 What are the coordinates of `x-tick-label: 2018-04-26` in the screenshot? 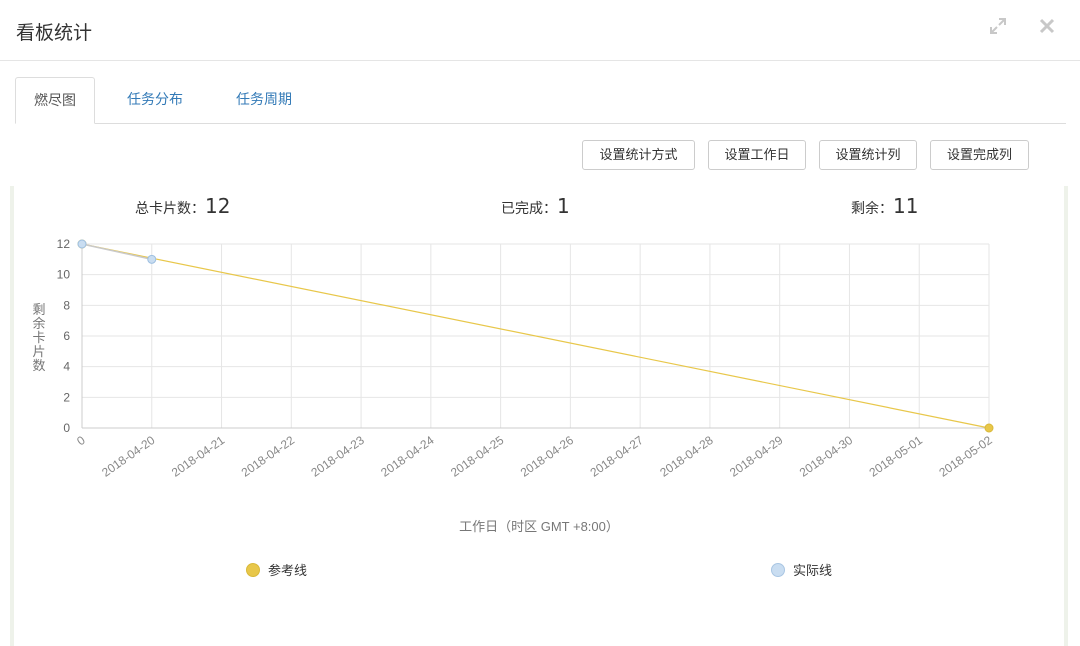 It's located at (547, 456).